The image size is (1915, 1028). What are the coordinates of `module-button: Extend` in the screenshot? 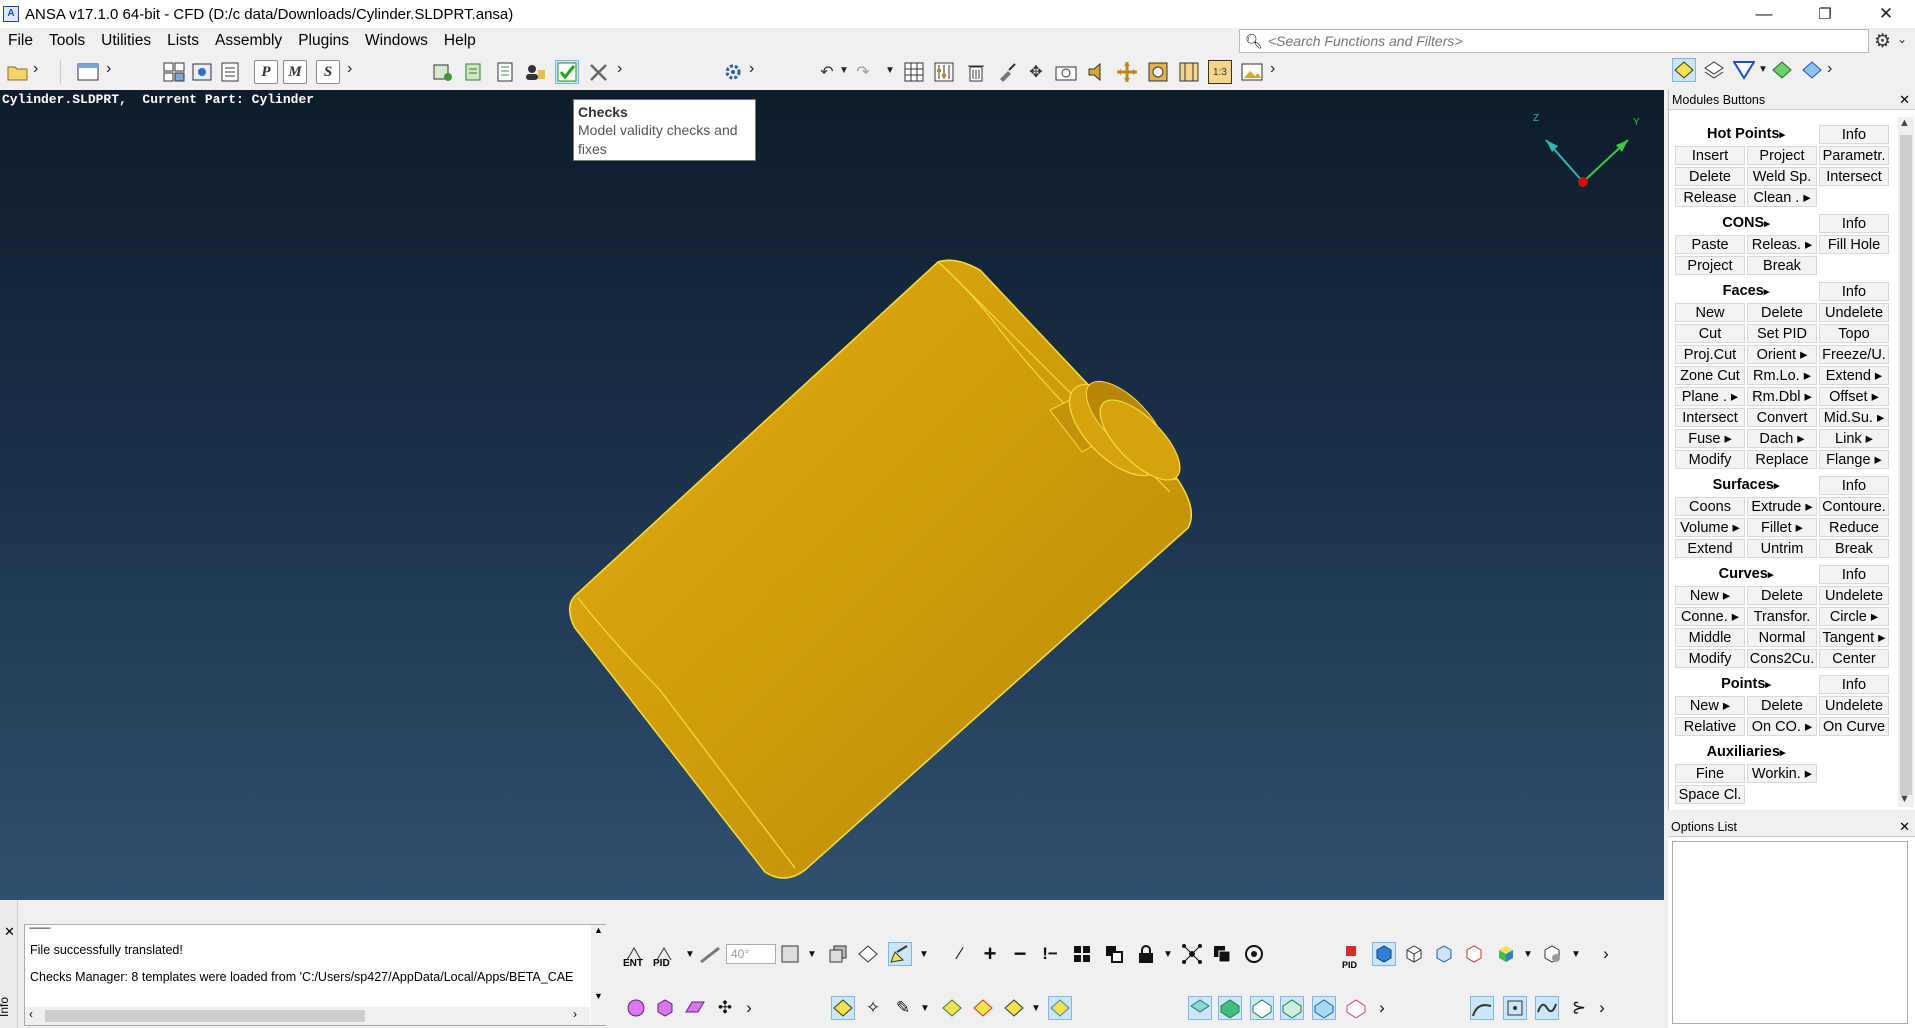 It's located at (1710, 548).